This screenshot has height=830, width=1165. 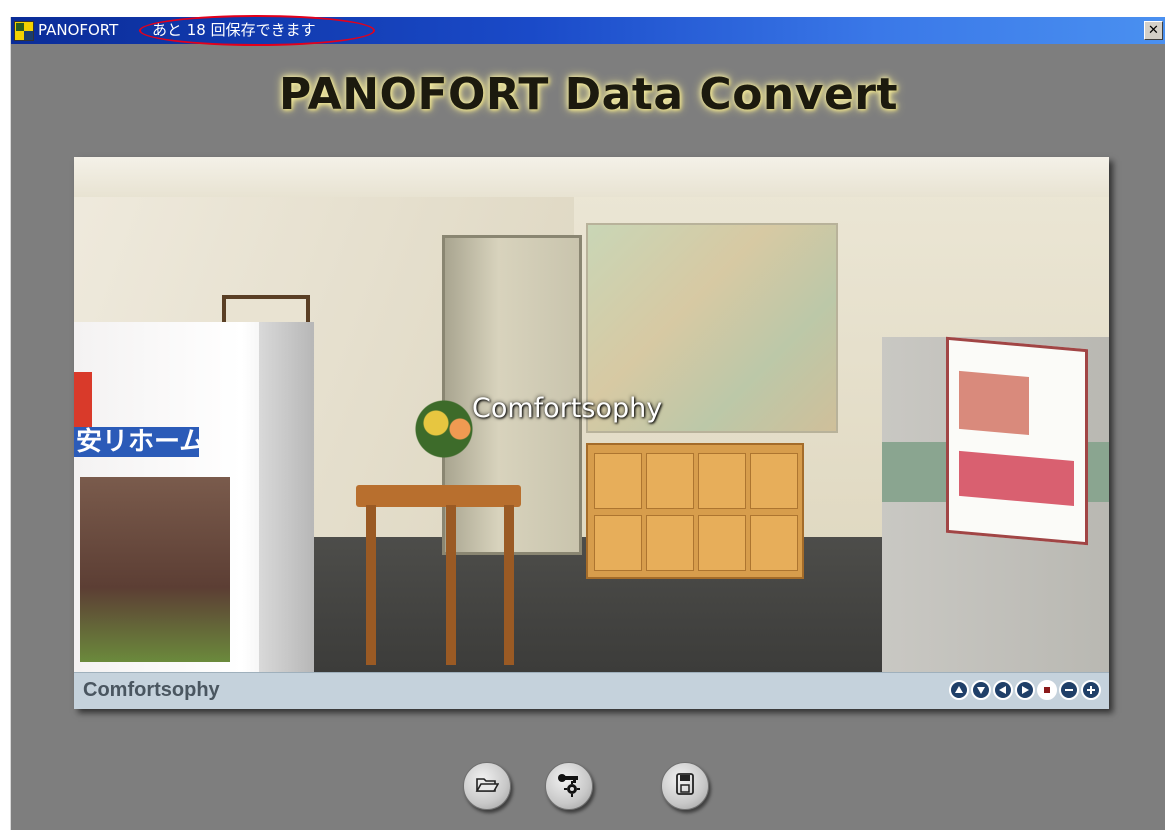 I want to click on app-icon, so click(x=24, y=31).